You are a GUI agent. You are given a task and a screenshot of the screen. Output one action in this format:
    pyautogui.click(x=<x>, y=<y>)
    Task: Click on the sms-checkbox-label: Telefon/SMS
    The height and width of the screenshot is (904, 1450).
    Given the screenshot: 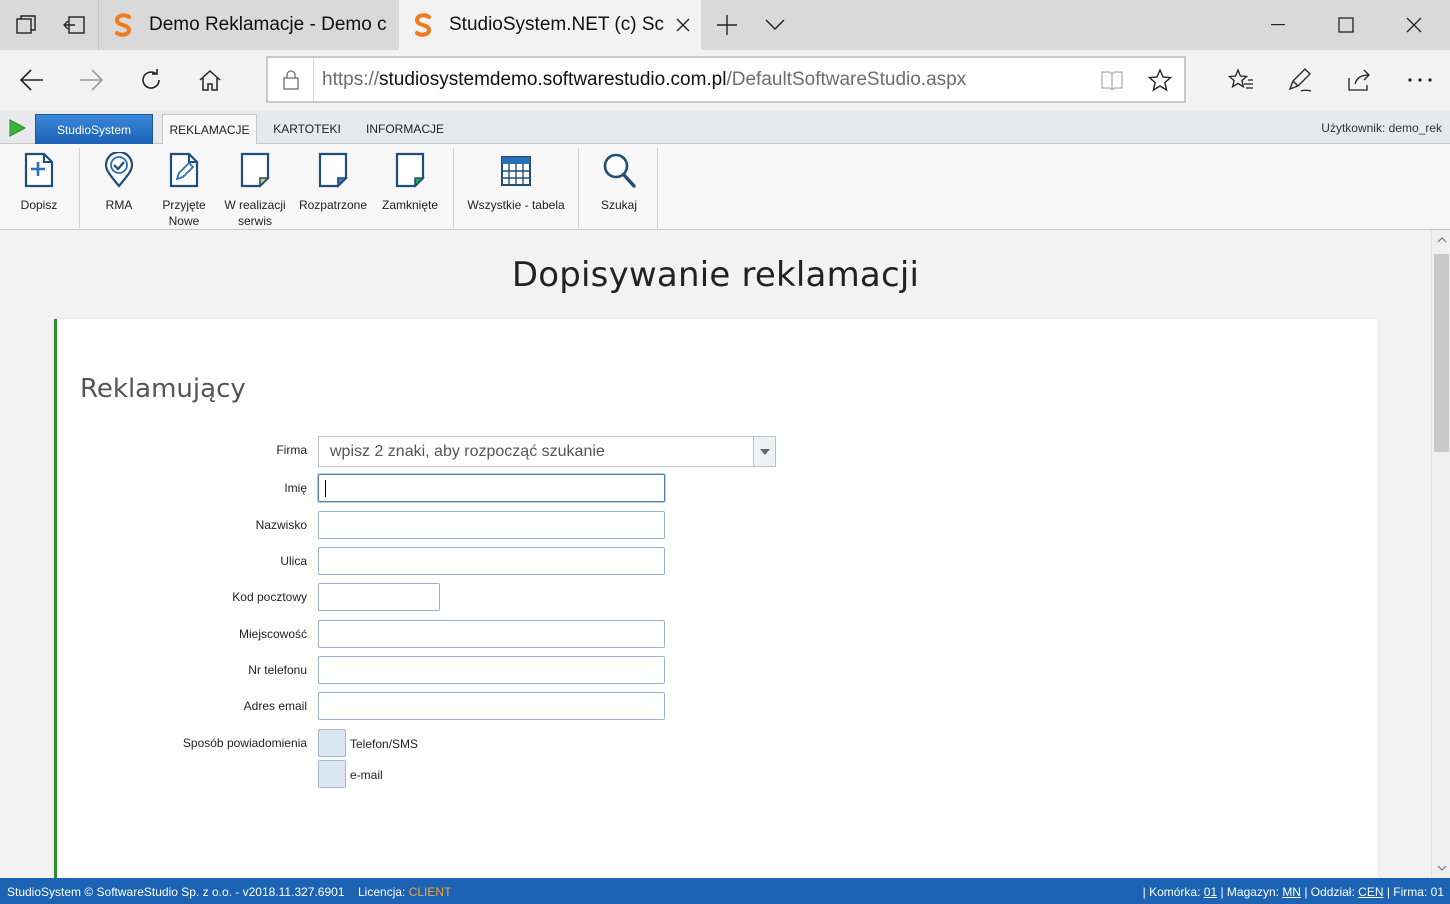 What is the action you would take?
    pyautogui.click(x=384, y=744)
    